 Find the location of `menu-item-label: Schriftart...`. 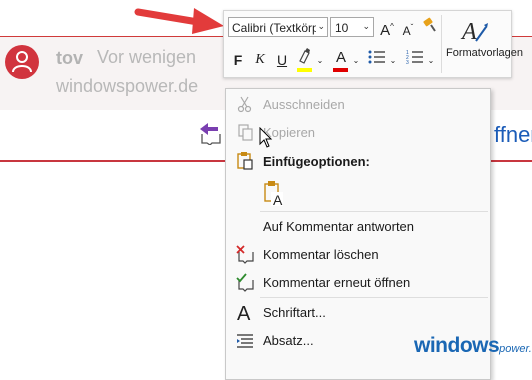

menu-item-label: Schriftart... is located at coordinates (294, 312).